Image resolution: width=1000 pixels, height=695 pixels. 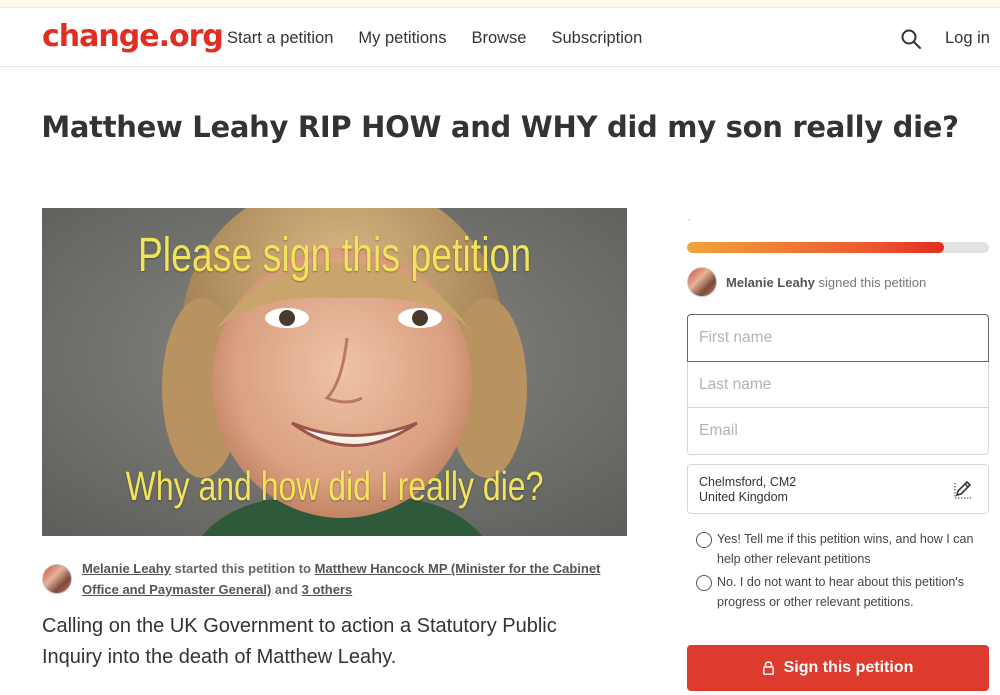 I want to click on recent-signer: Melanie Leahy signed this petition, so click(x=842, y=282).